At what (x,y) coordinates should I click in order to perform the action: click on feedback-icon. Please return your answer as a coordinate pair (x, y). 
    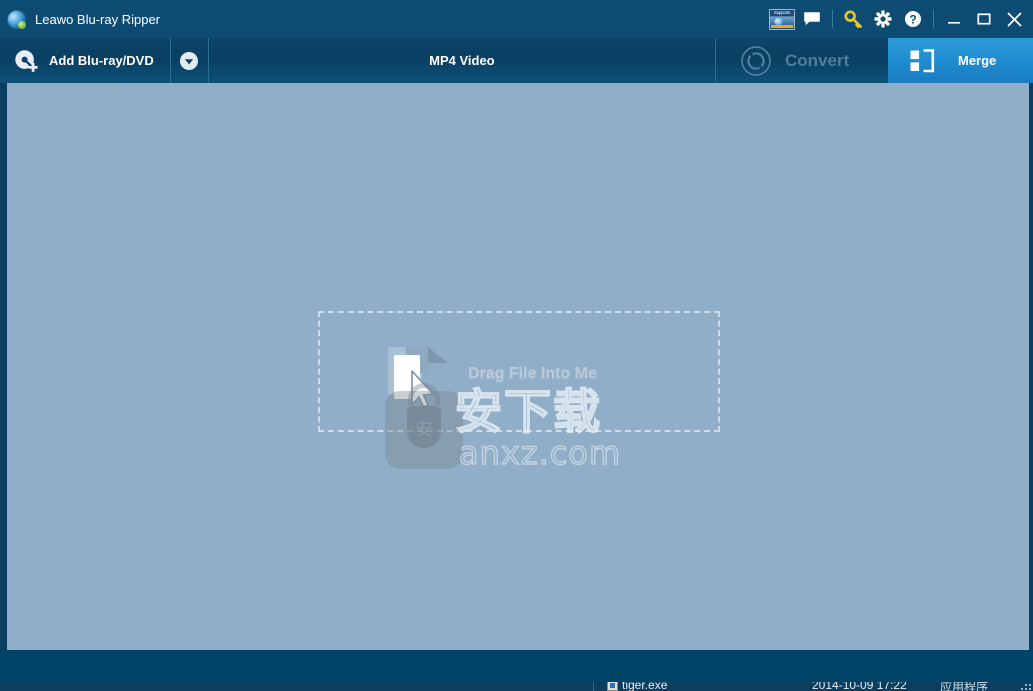
    Looking at the image, I should click on (812, 19).